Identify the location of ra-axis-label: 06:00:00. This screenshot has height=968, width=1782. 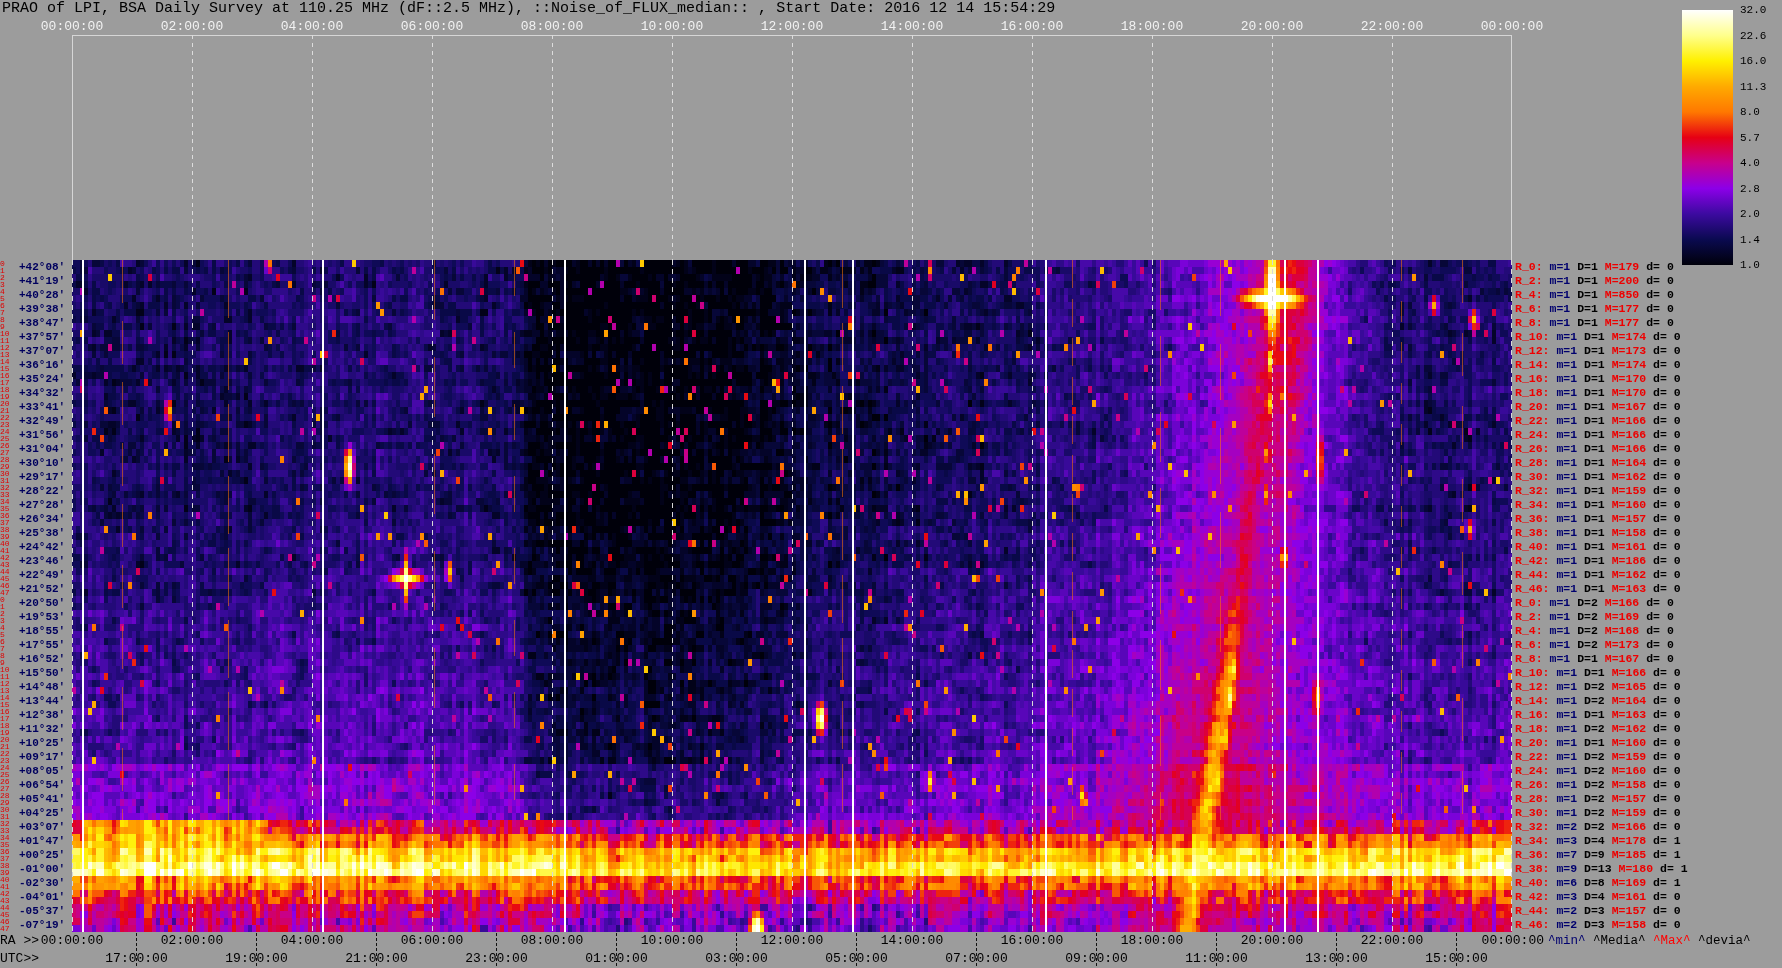
(432, 941).